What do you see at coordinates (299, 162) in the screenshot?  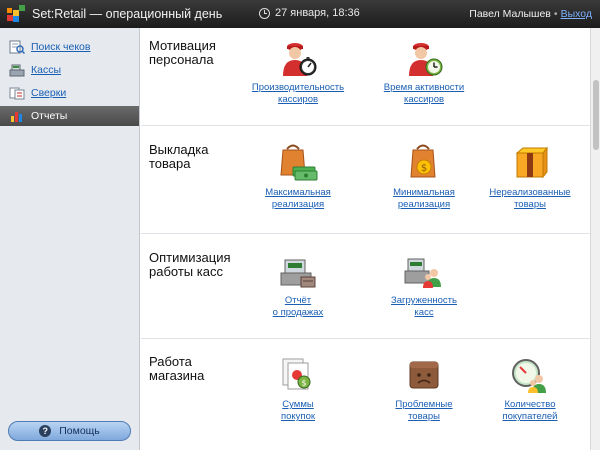 I see `bag-money-icon` at bounding box center [299, 162].